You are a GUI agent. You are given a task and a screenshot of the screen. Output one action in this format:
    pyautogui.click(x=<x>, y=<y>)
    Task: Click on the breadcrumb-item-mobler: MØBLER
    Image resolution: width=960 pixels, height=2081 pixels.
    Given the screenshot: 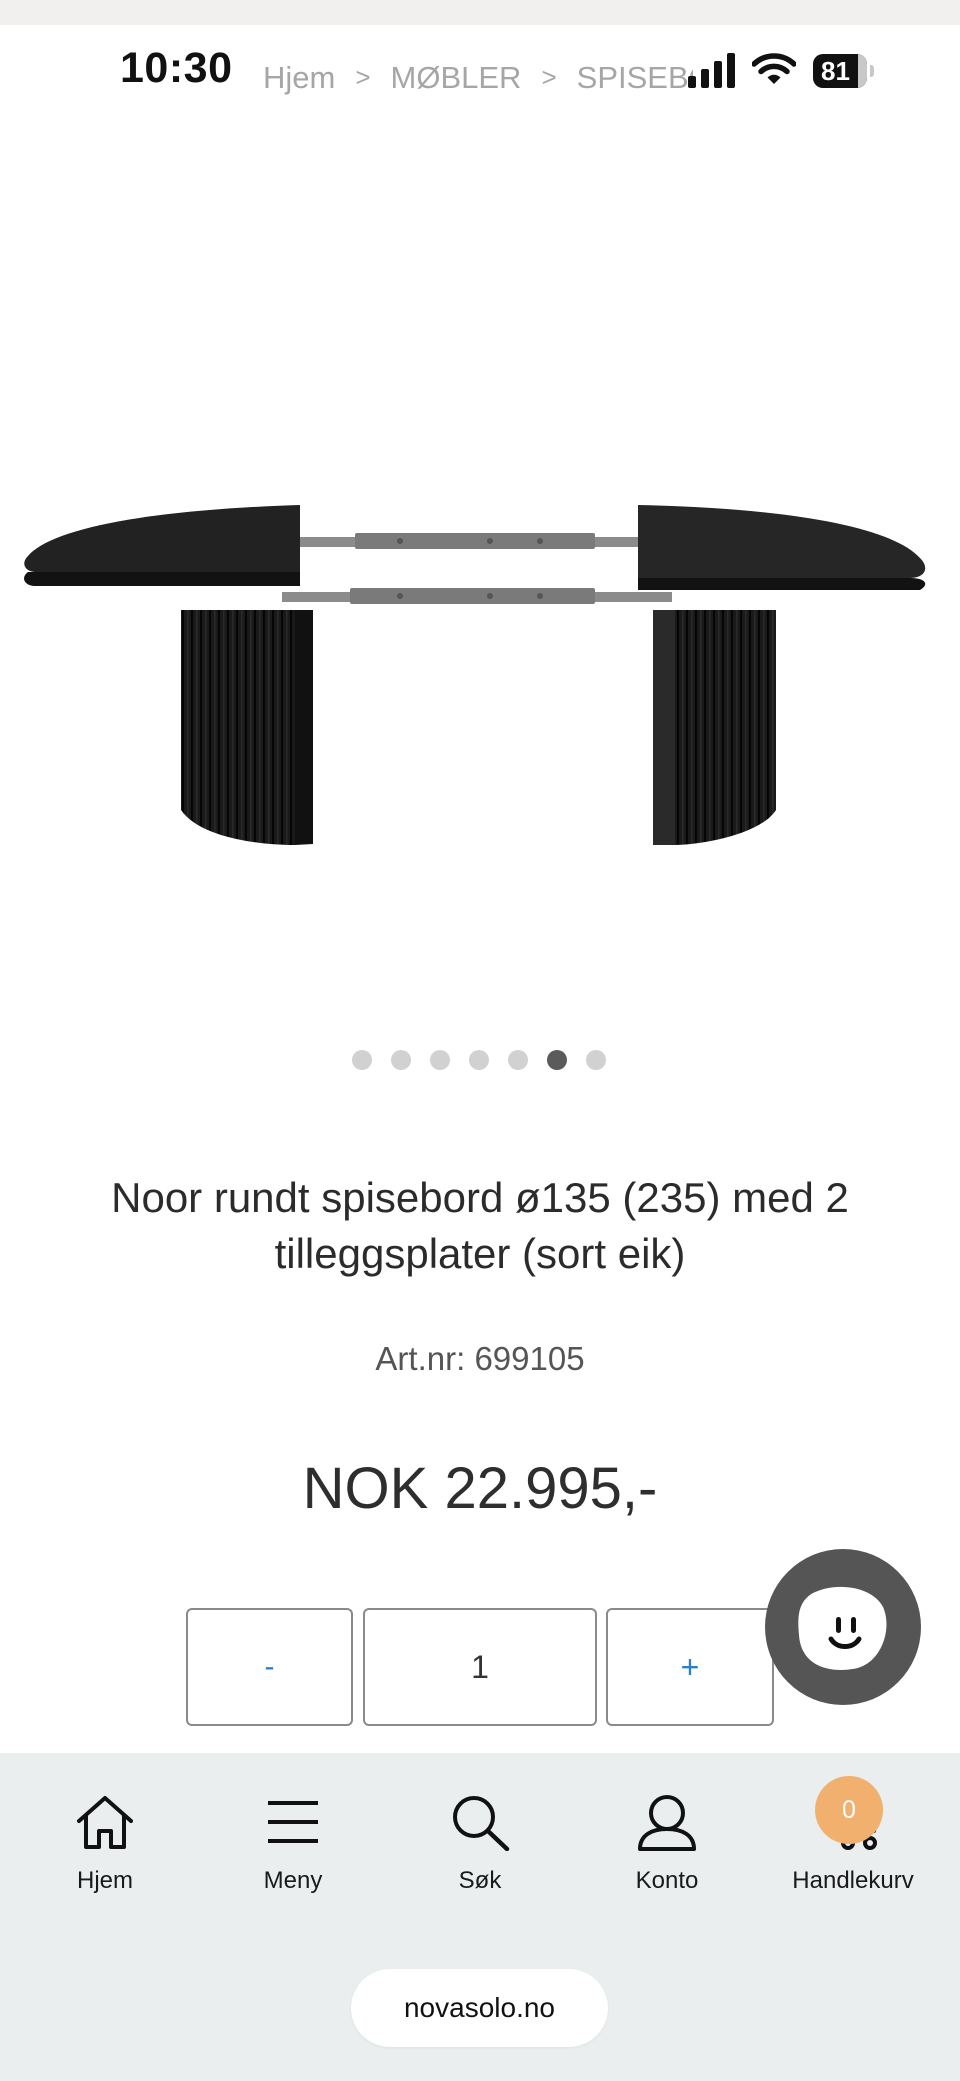 What is the action you would take?
    pyautogui.click(x=456, y=78)
    